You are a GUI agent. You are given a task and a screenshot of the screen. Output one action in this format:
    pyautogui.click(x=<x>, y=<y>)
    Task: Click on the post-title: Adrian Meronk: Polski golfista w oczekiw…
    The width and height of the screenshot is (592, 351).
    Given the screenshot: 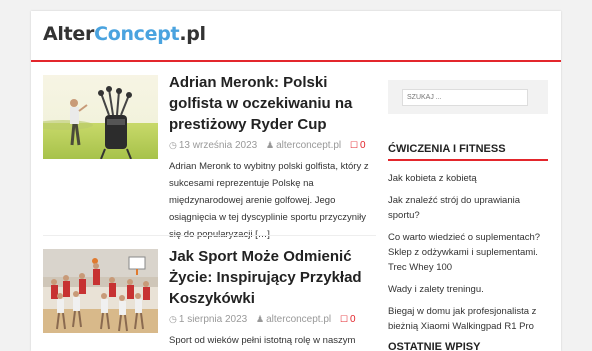 What is the action you would take?
    pyautogui.click(x=274, y=103)
    